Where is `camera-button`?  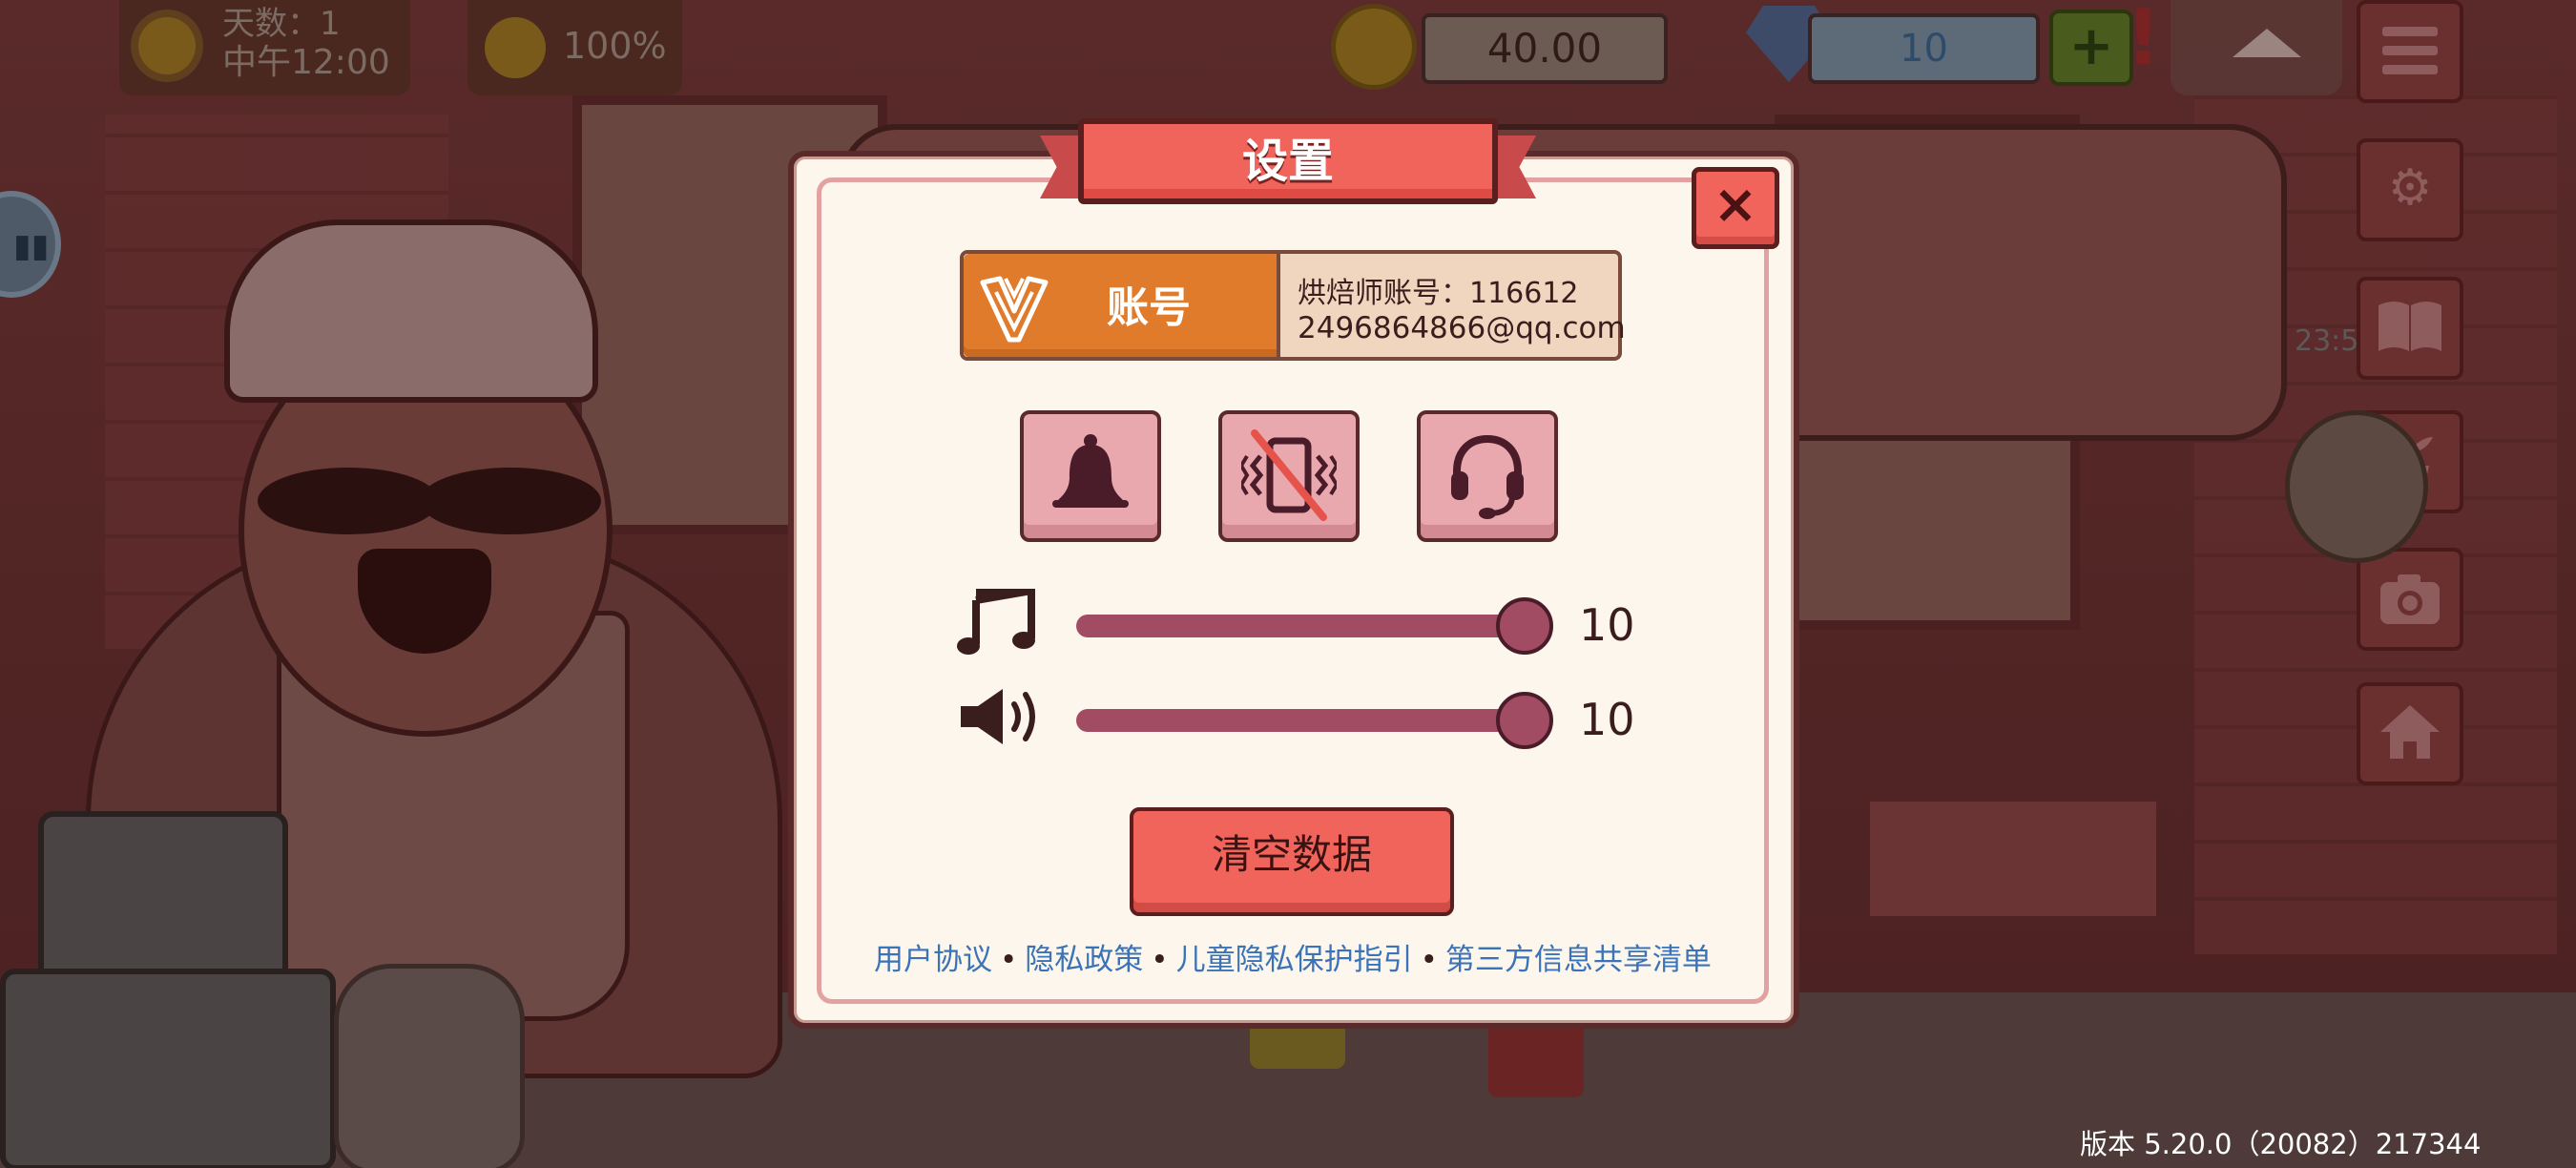 camera-button is located at coordinates (2410, 599).